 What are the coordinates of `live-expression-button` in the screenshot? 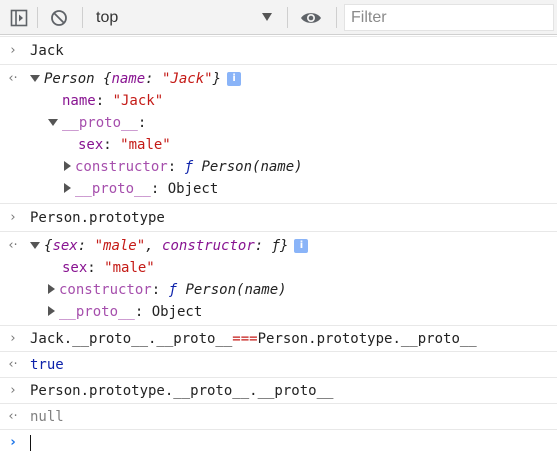 It's located at (311, 17).